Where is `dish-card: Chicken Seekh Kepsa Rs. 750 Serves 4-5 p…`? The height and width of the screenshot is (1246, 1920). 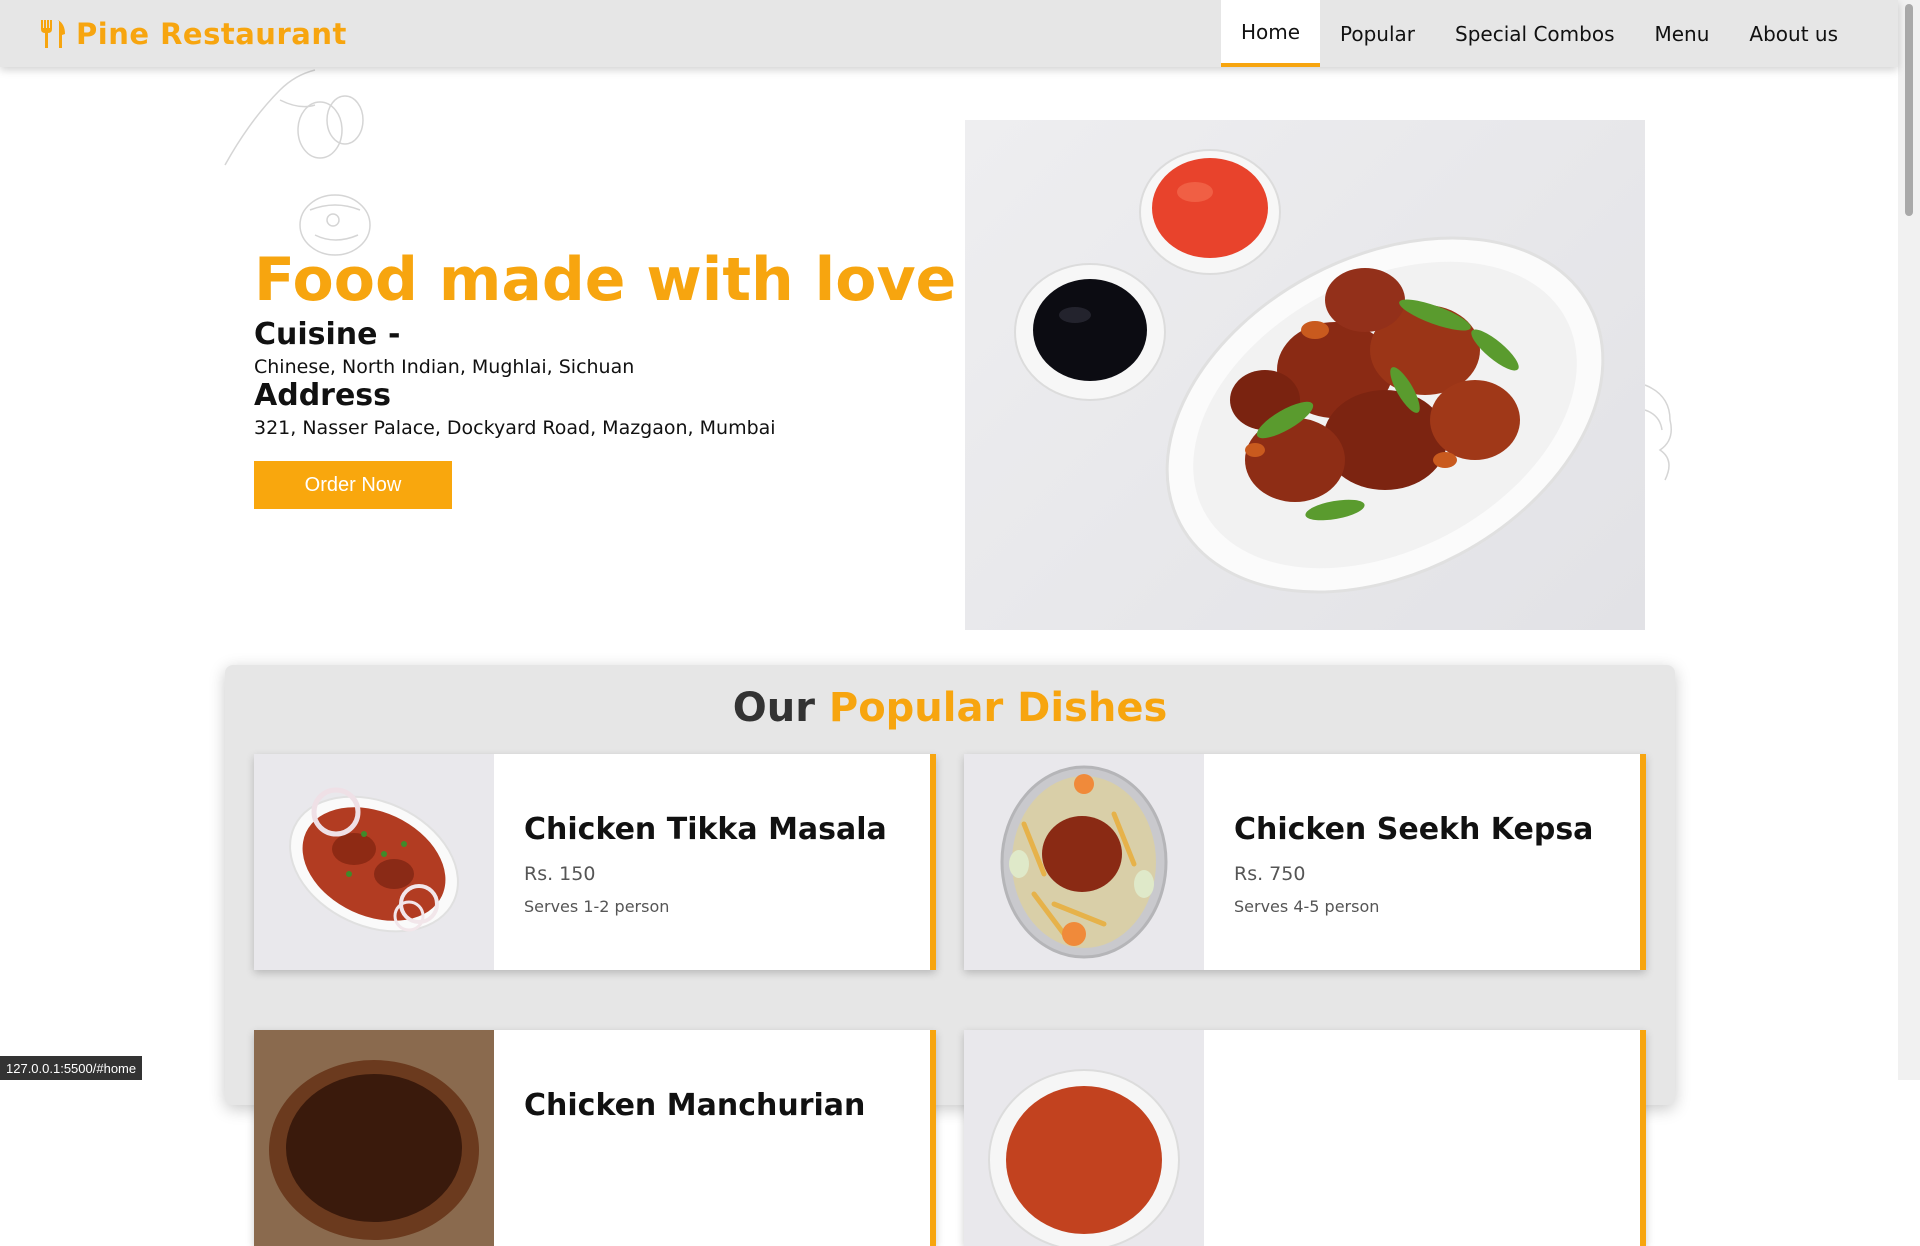
dish-card: Chicken Seekh Kepsa Rs. 750 Serves 4-5 p… is located at coordinates (1305, 862).